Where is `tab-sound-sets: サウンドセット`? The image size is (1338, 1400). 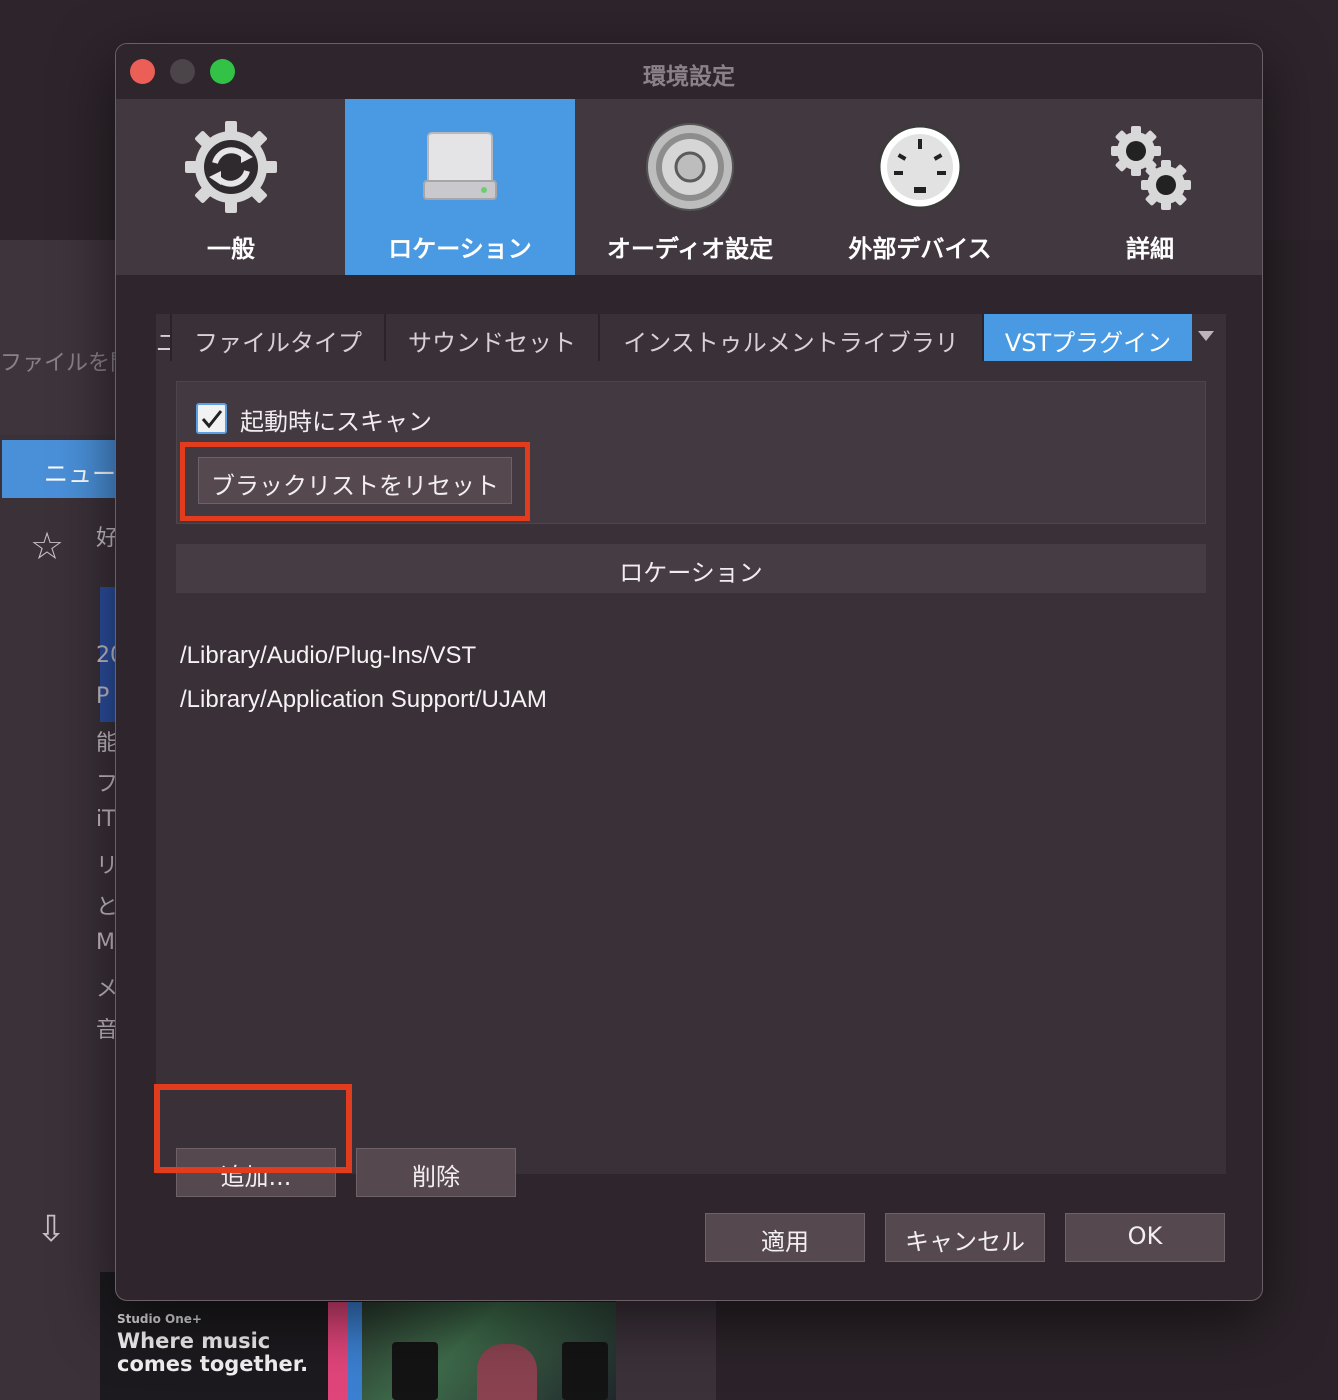 tab-sound-sets: サウンドセット is located at coordinates (492, 337).